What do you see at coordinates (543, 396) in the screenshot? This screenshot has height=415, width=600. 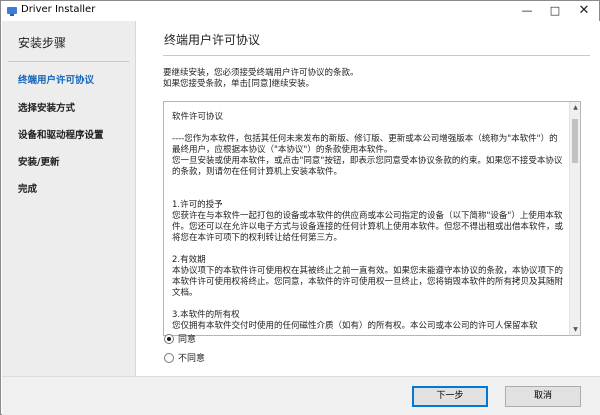 I see `cancel-button: 取消` at bounding box center [543, 396].